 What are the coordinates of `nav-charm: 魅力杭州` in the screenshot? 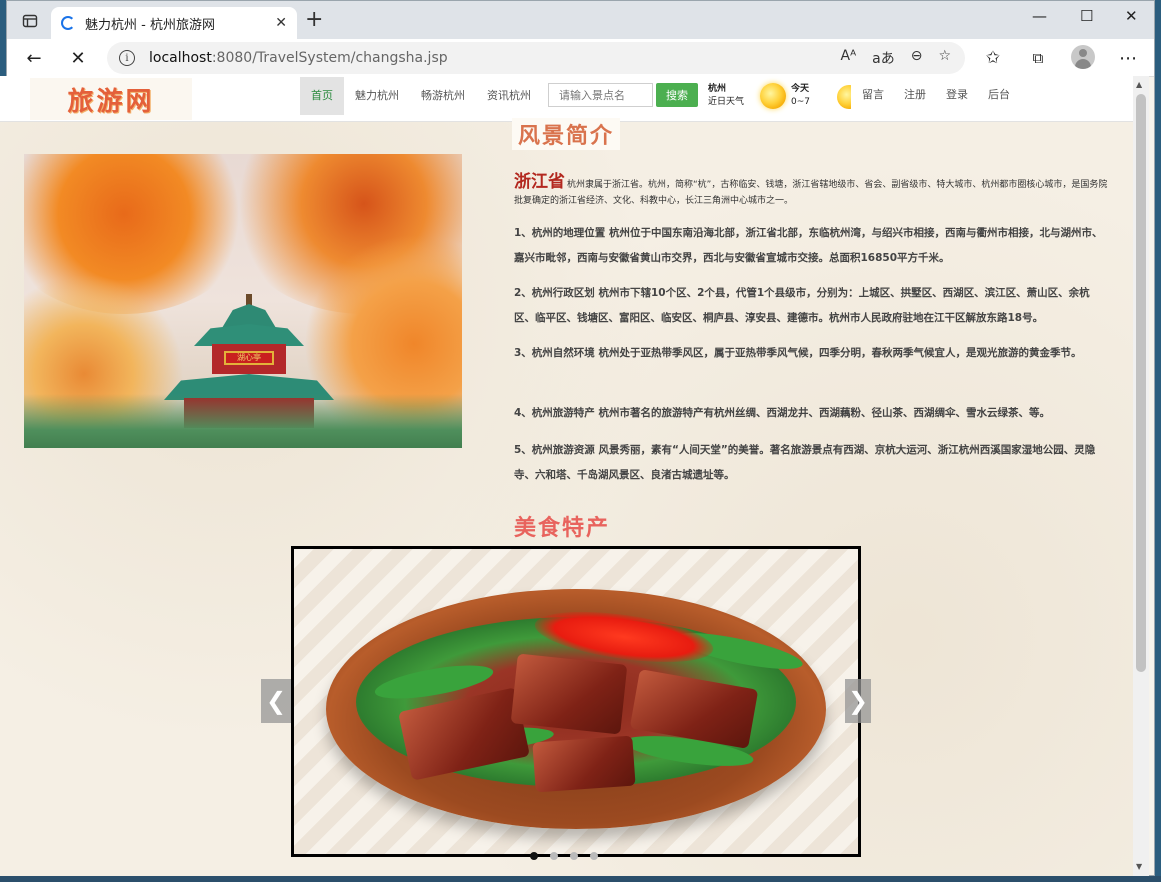 It's located at (377, 96).